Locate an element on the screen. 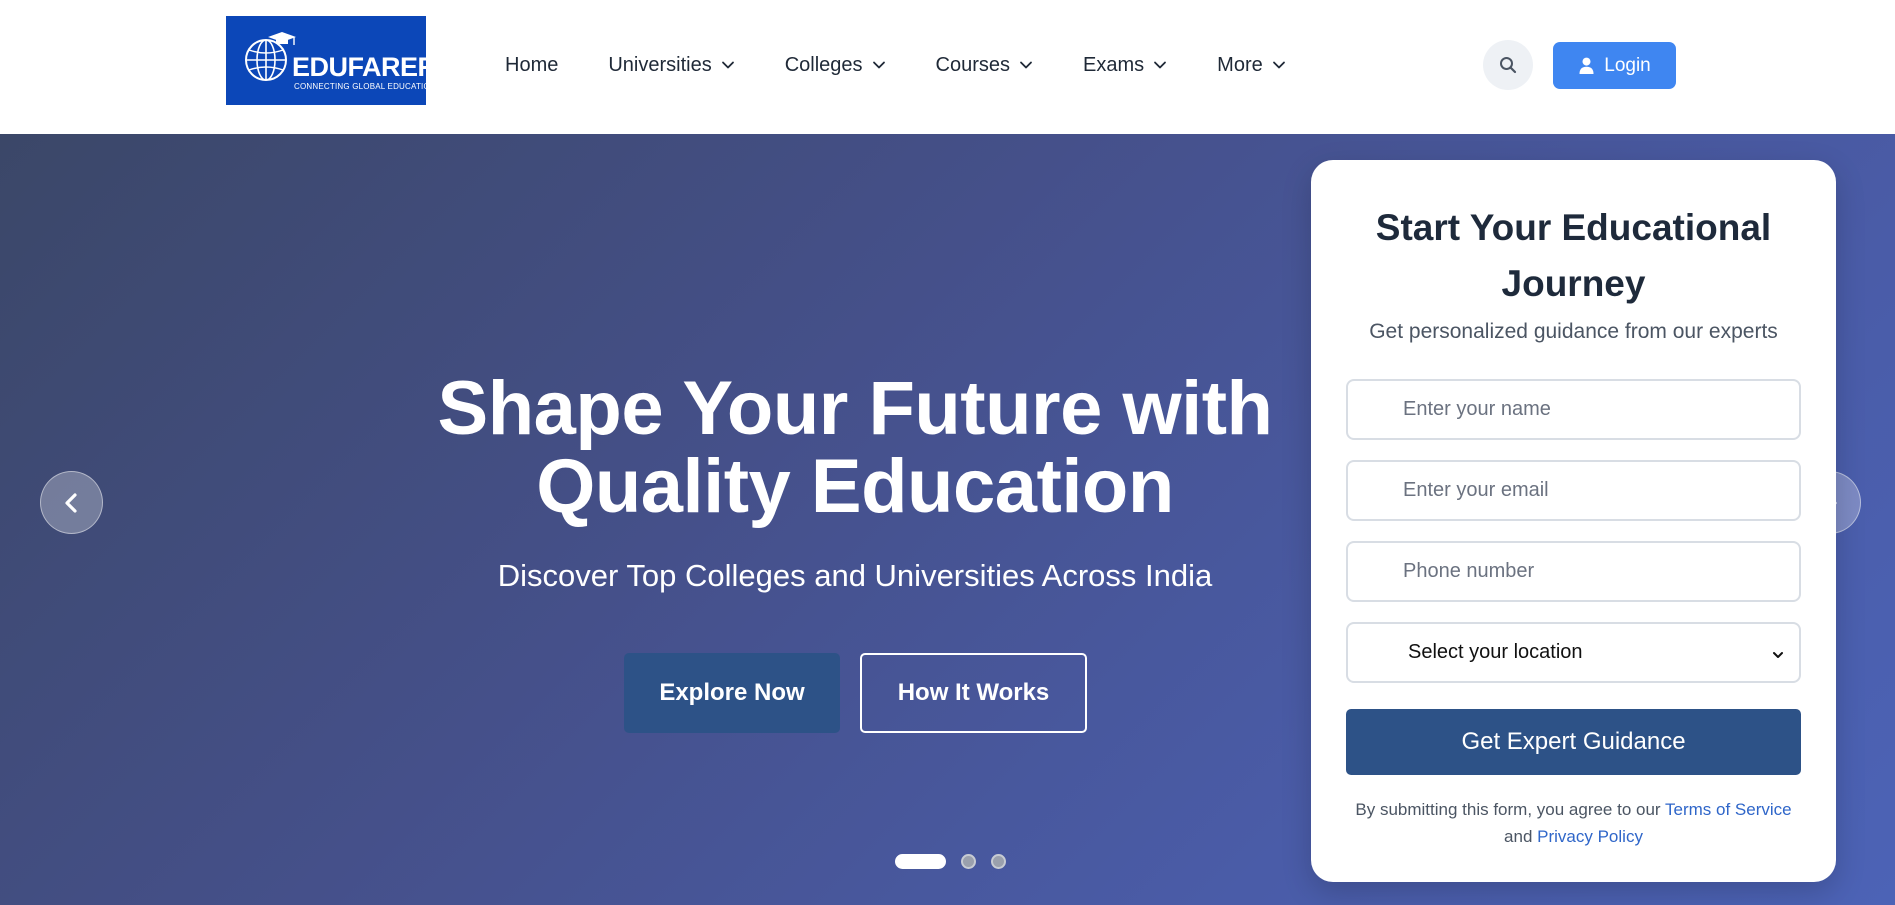  get-expert-guidance-button: Get Expert Guidance is located at coordinates (1573, 742).